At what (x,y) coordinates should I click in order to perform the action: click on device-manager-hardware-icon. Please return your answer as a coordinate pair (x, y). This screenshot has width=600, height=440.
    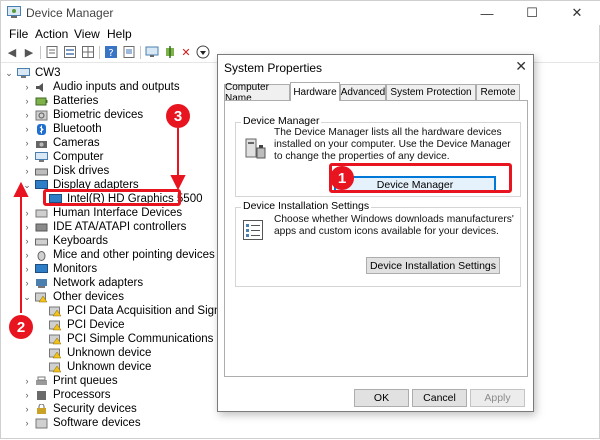
    Looking at the image, I should click on (255, 148).